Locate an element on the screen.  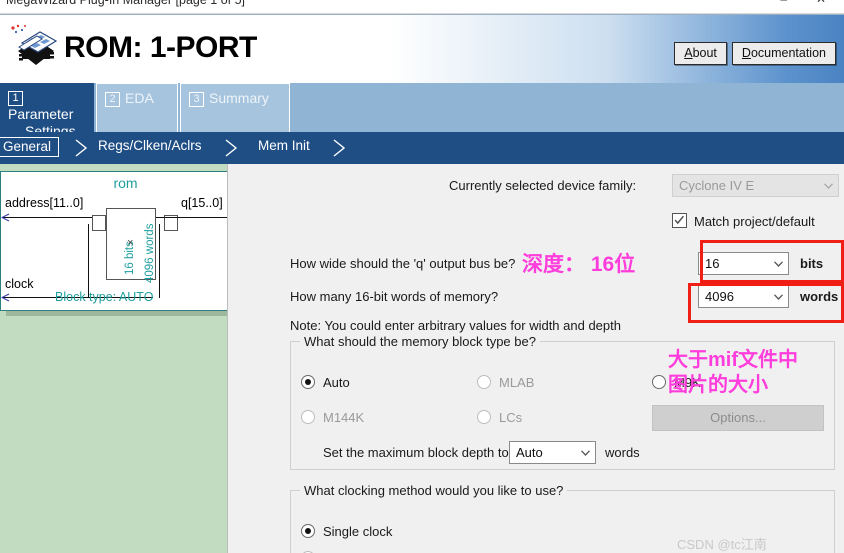
width-question-label: How wide should the 'q' output bus be? is located at coordinates (403, 263).